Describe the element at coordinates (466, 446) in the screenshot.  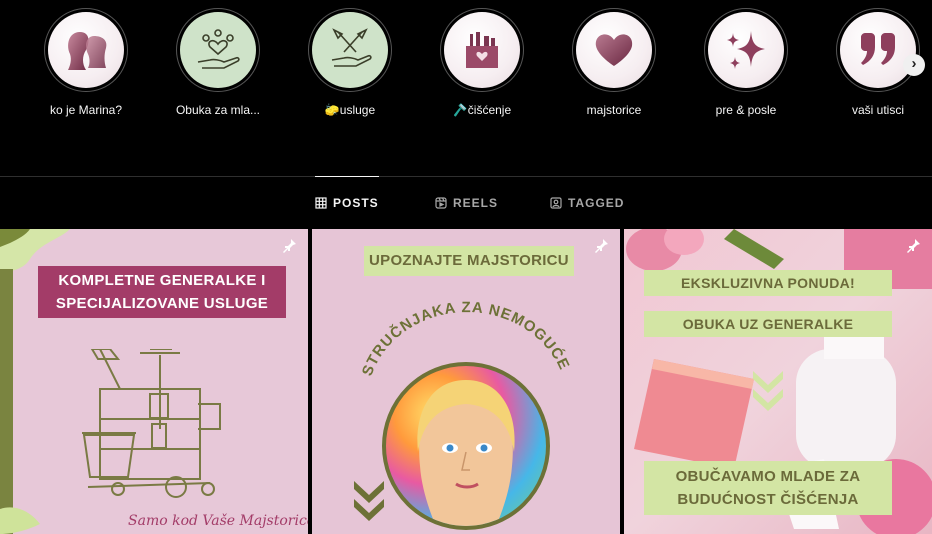
I see `portrait-image` at that location.